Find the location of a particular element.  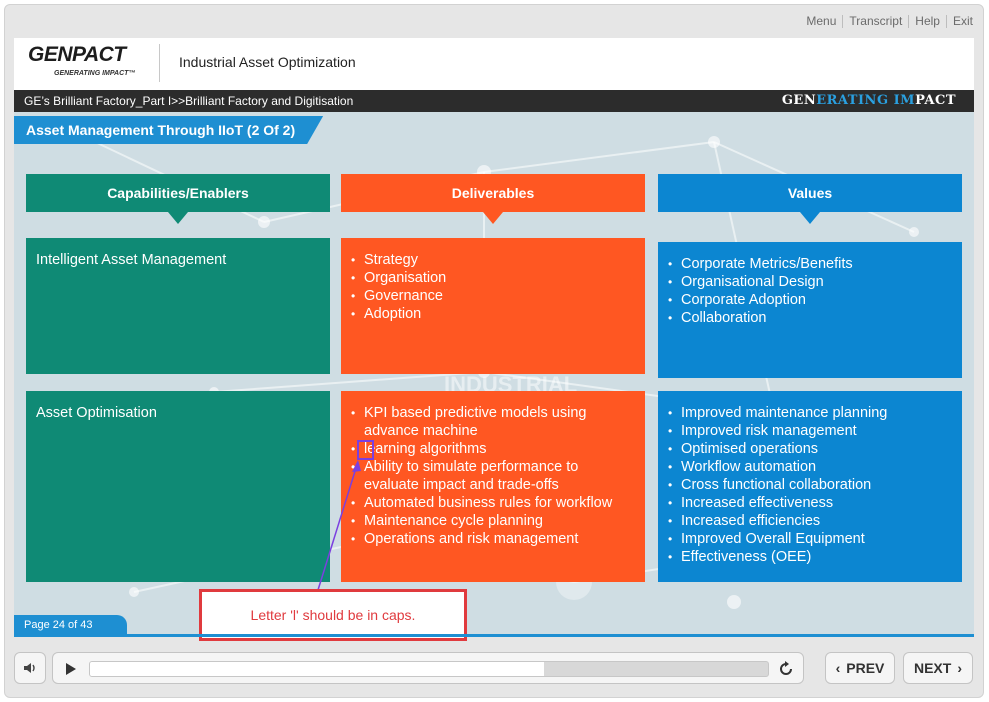

column-header-deliverables: Deliverables is located at coordinates (493, 199).